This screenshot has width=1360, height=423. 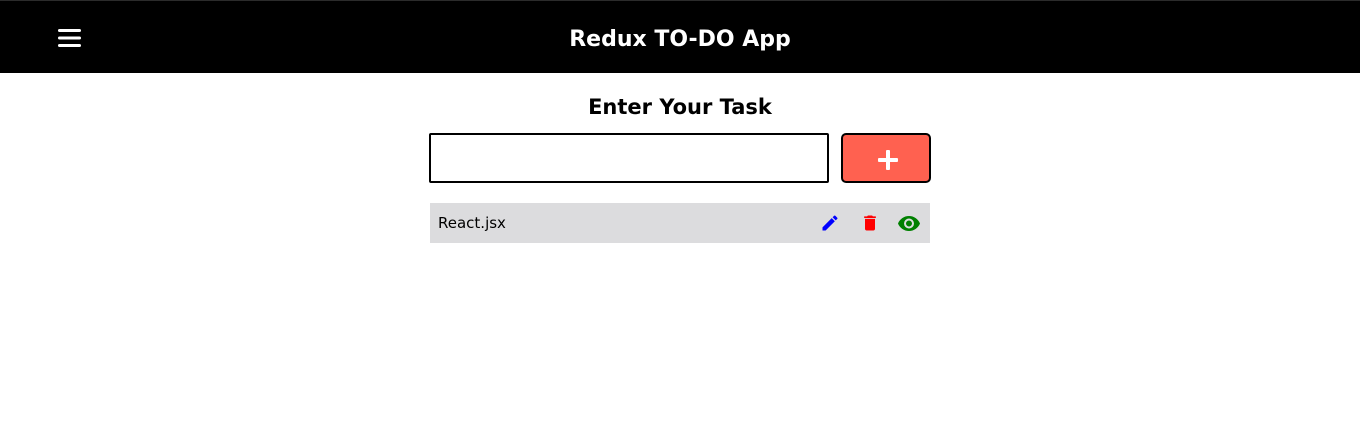 I want to click on delete-trash-icon, so click(x=870, y=223).